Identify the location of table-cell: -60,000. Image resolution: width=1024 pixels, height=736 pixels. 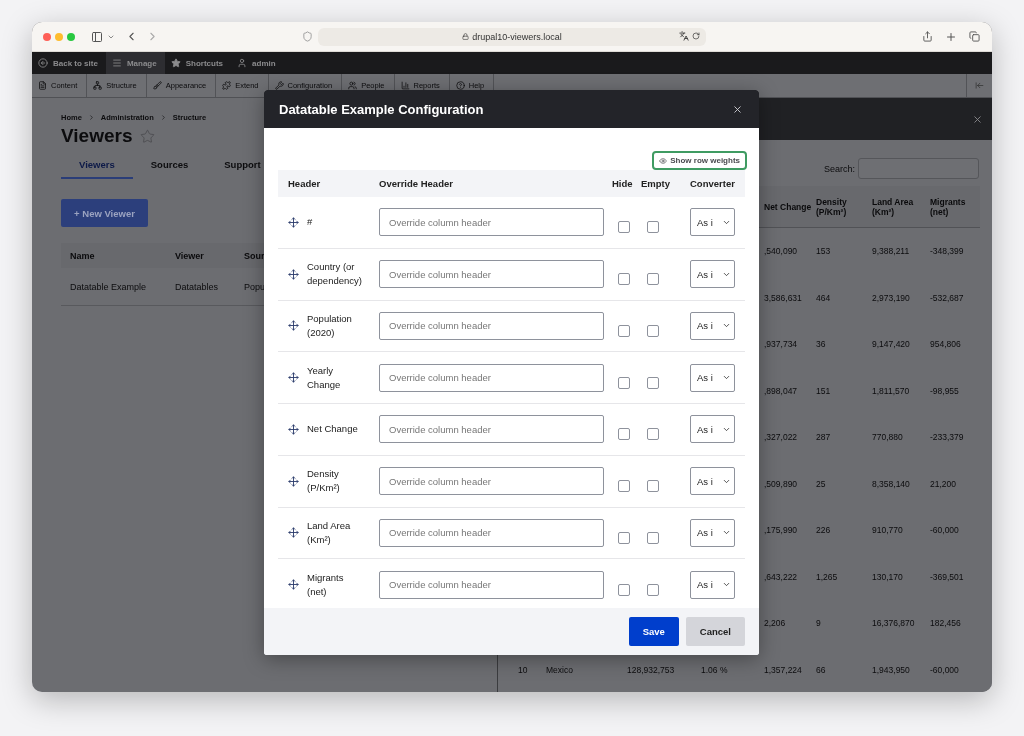
(944, 530).